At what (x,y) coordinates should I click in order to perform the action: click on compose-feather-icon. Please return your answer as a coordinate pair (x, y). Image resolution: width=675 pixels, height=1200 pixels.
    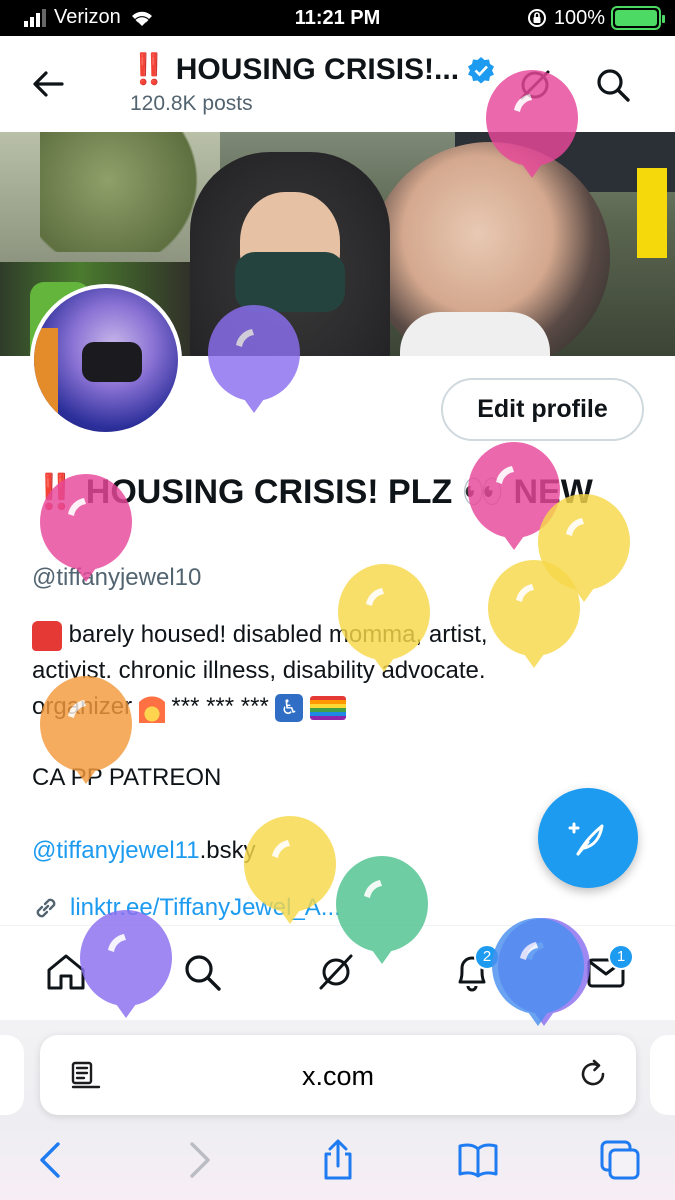
    Looking at the image, I should click on (586, 839).